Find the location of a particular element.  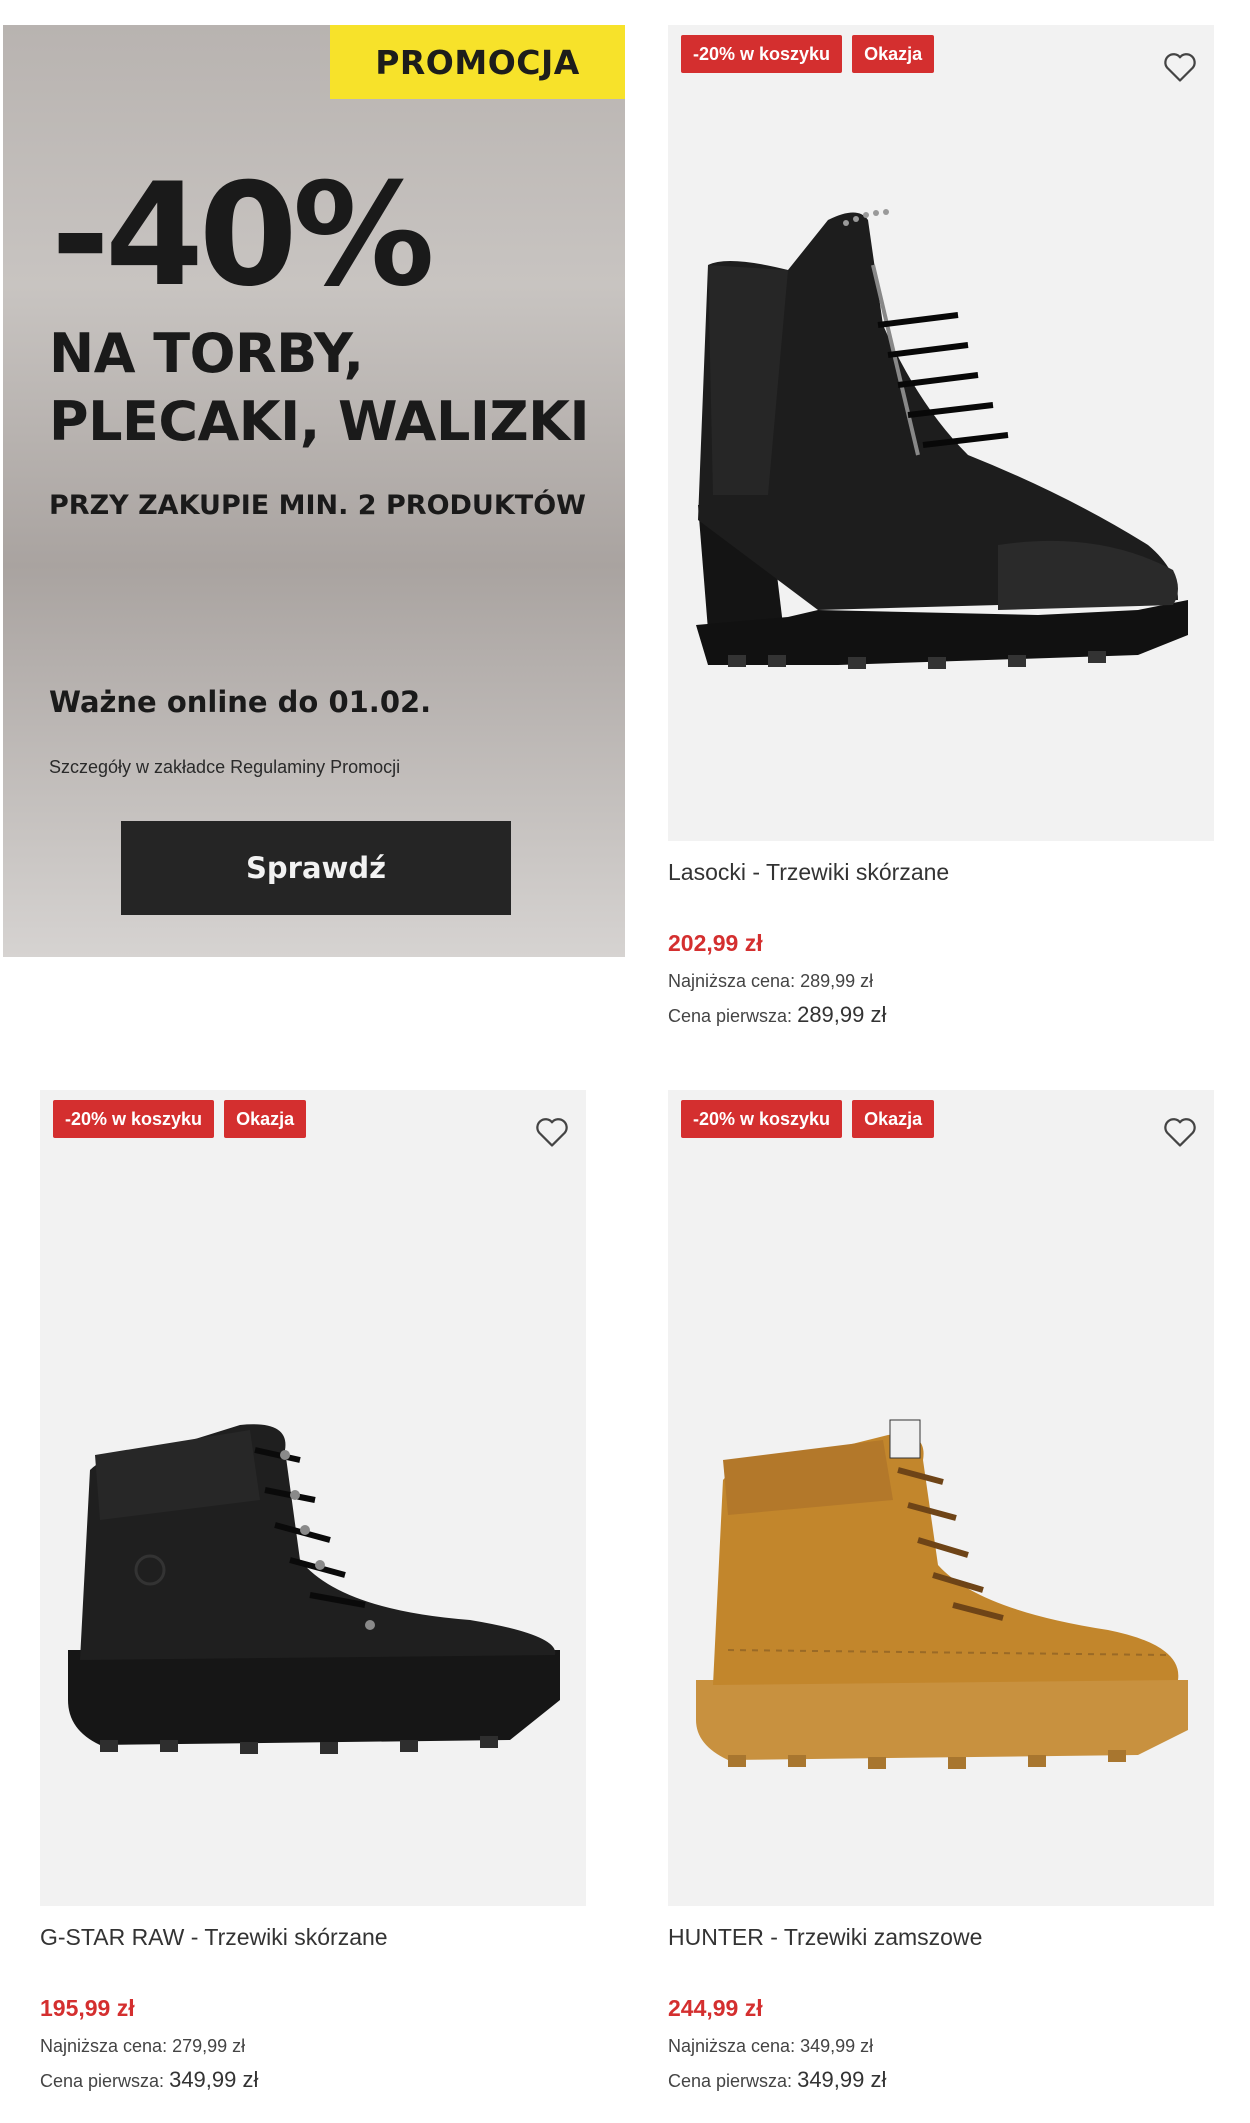

lowest-price-line: Najniższa cena: 289,99 zł is located at coordinates (941, 981).